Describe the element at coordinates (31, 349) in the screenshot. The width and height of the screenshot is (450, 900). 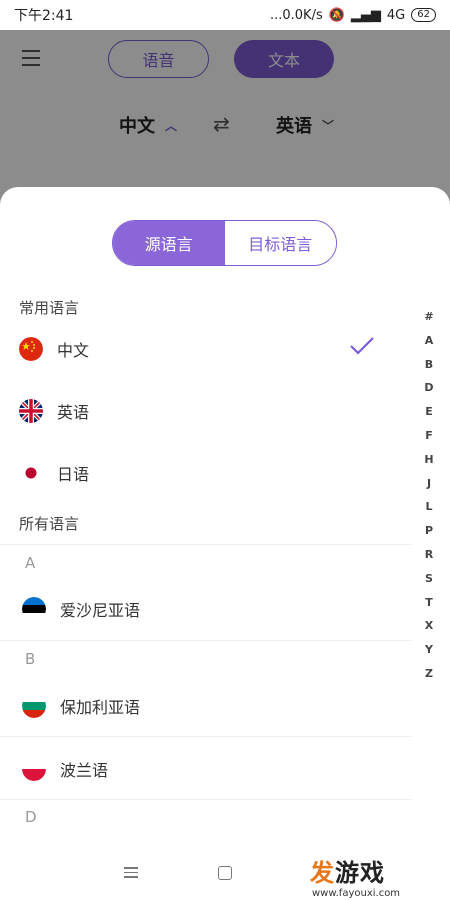
I see `china-flag-icon` at that location.